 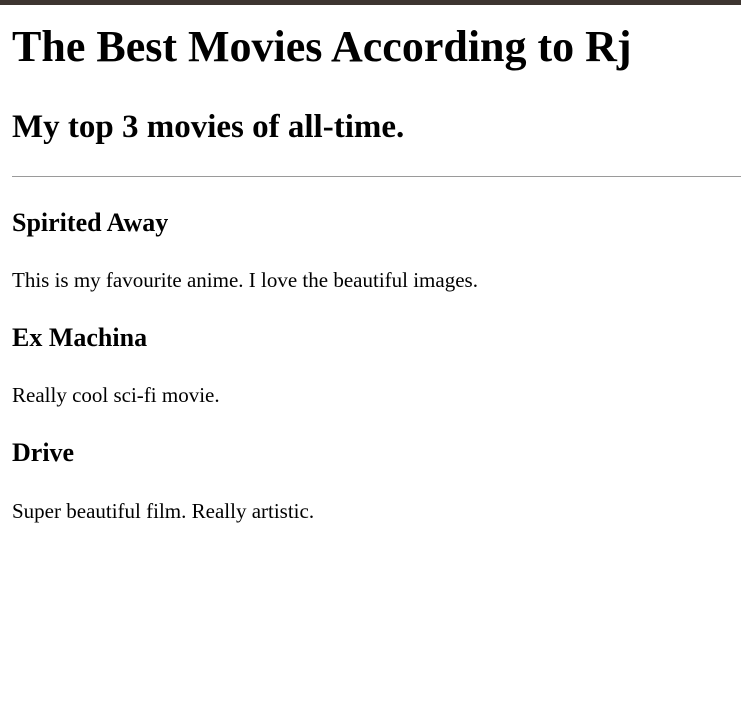 What do you see at coordinates (163, 511) in the screenshot?
I see `movie-description: Super beautiful film. Really artistic.` at bounding box center [163, 511].